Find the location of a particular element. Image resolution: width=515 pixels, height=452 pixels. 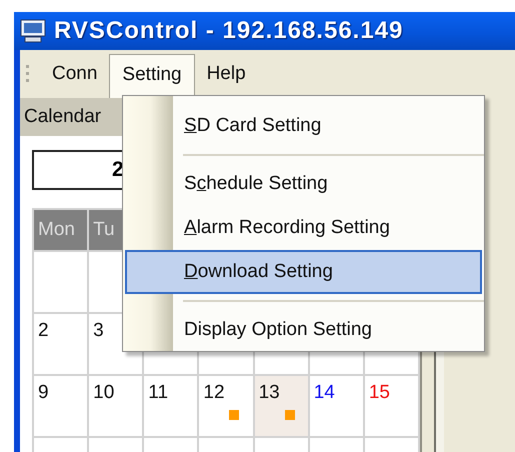

menu-item: Conn is located at coordinates (75, 74).